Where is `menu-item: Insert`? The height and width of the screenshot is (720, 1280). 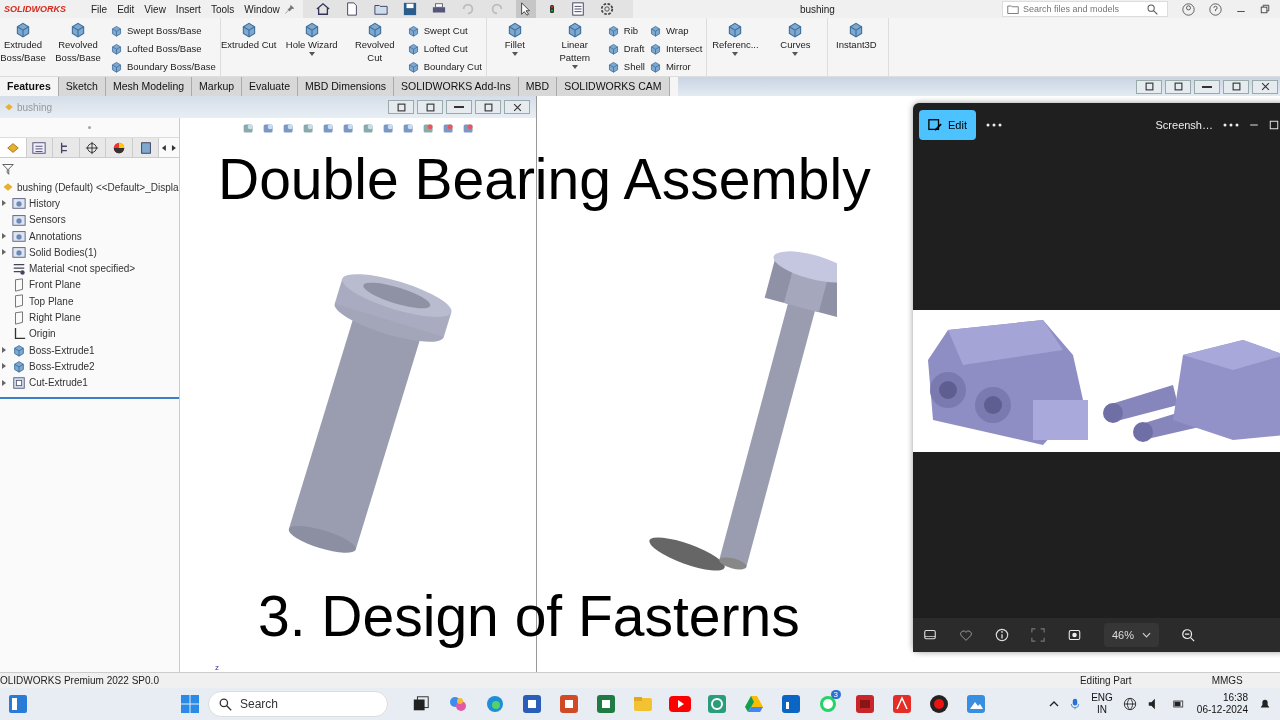
menu-item: Insert is located at coordinates (188, 9).